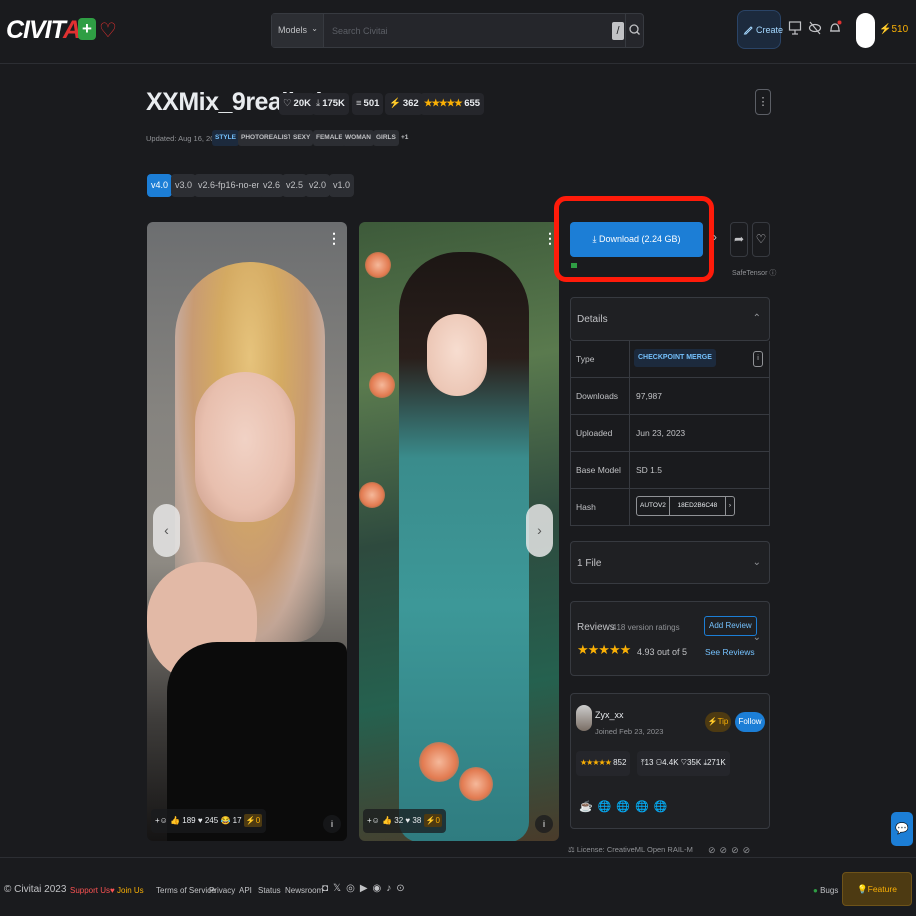 This screenshot has height=916, width=916. Describe the element at coordinates (686, 506) in the screenshot. I see `hash-copy-control: AUTOV2 18ED2B6C48 ›` at that location.